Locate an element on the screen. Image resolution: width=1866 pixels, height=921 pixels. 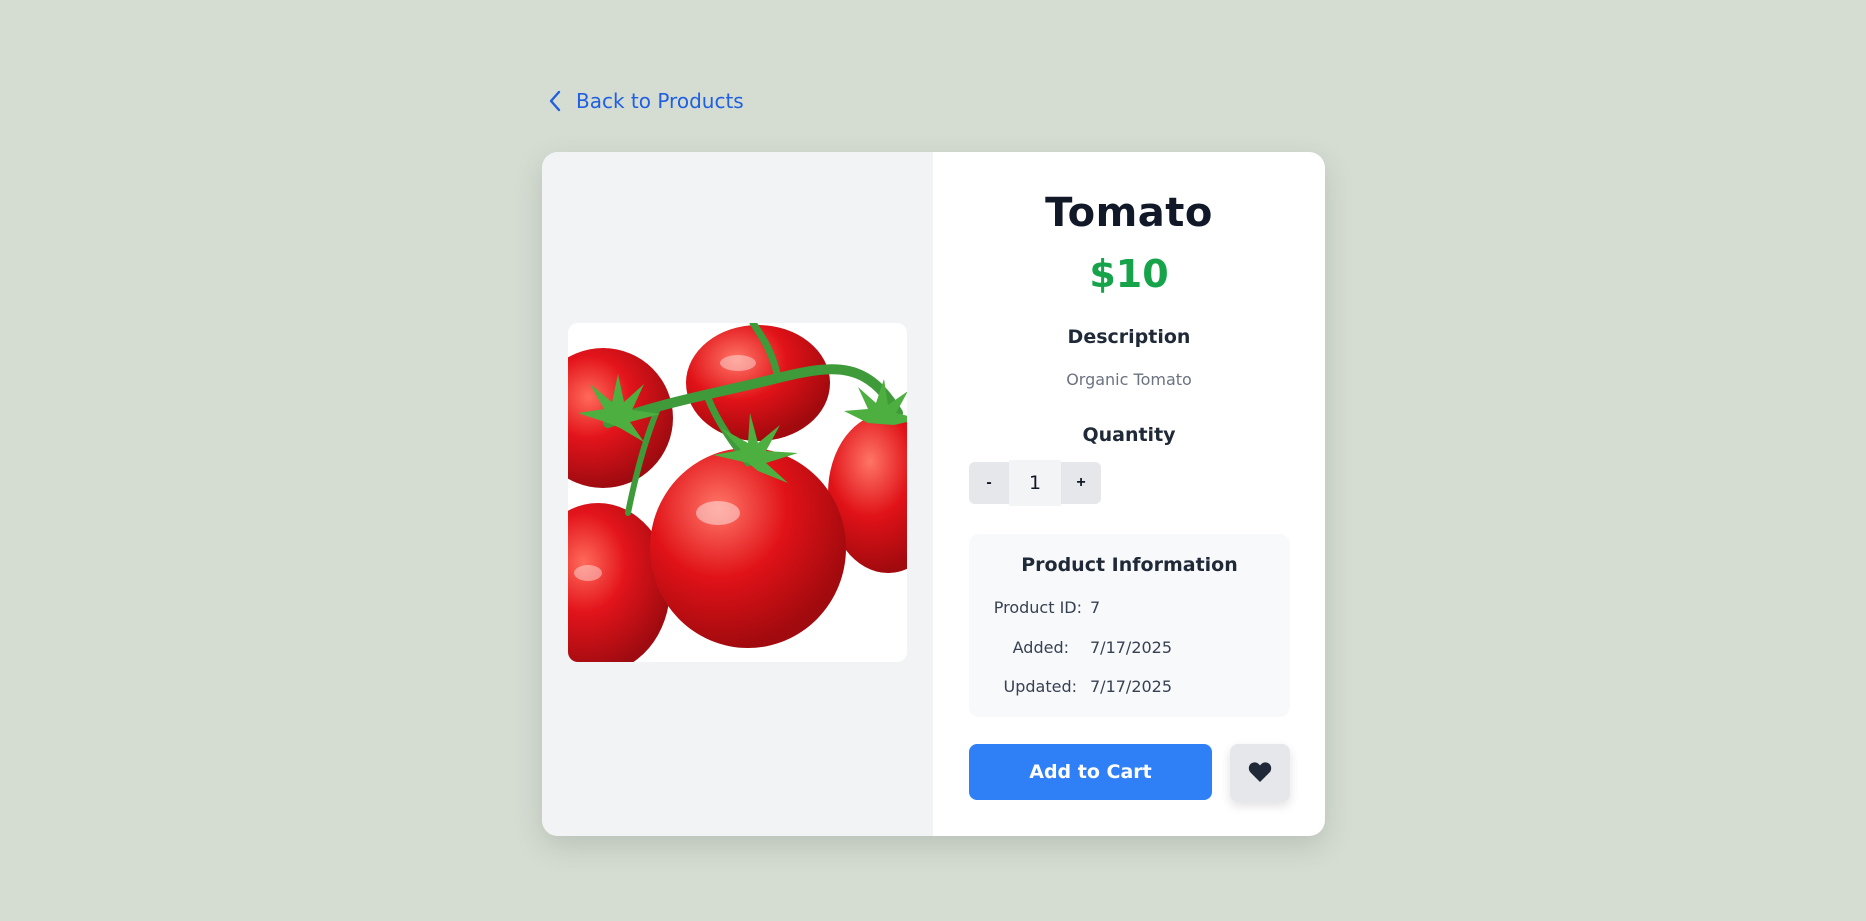
product-title: Tomato is located at coordinates (1129, 213).